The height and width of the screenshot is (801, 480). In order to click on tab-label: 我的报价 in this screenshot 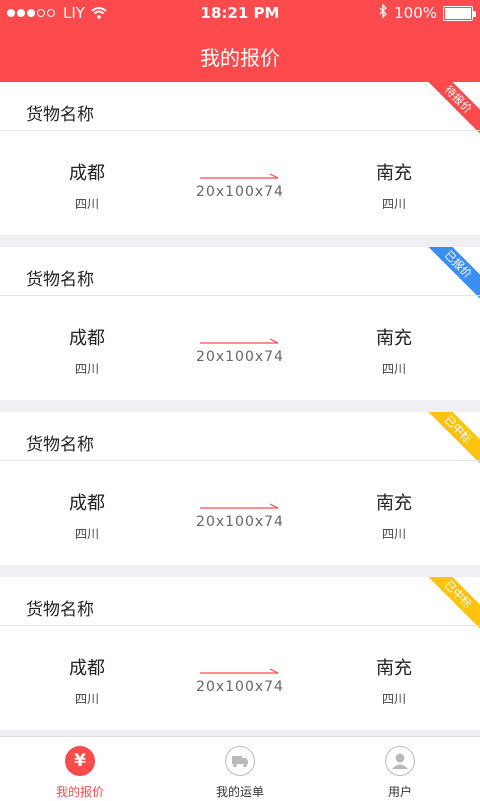, I will do `click(79, 792)`.